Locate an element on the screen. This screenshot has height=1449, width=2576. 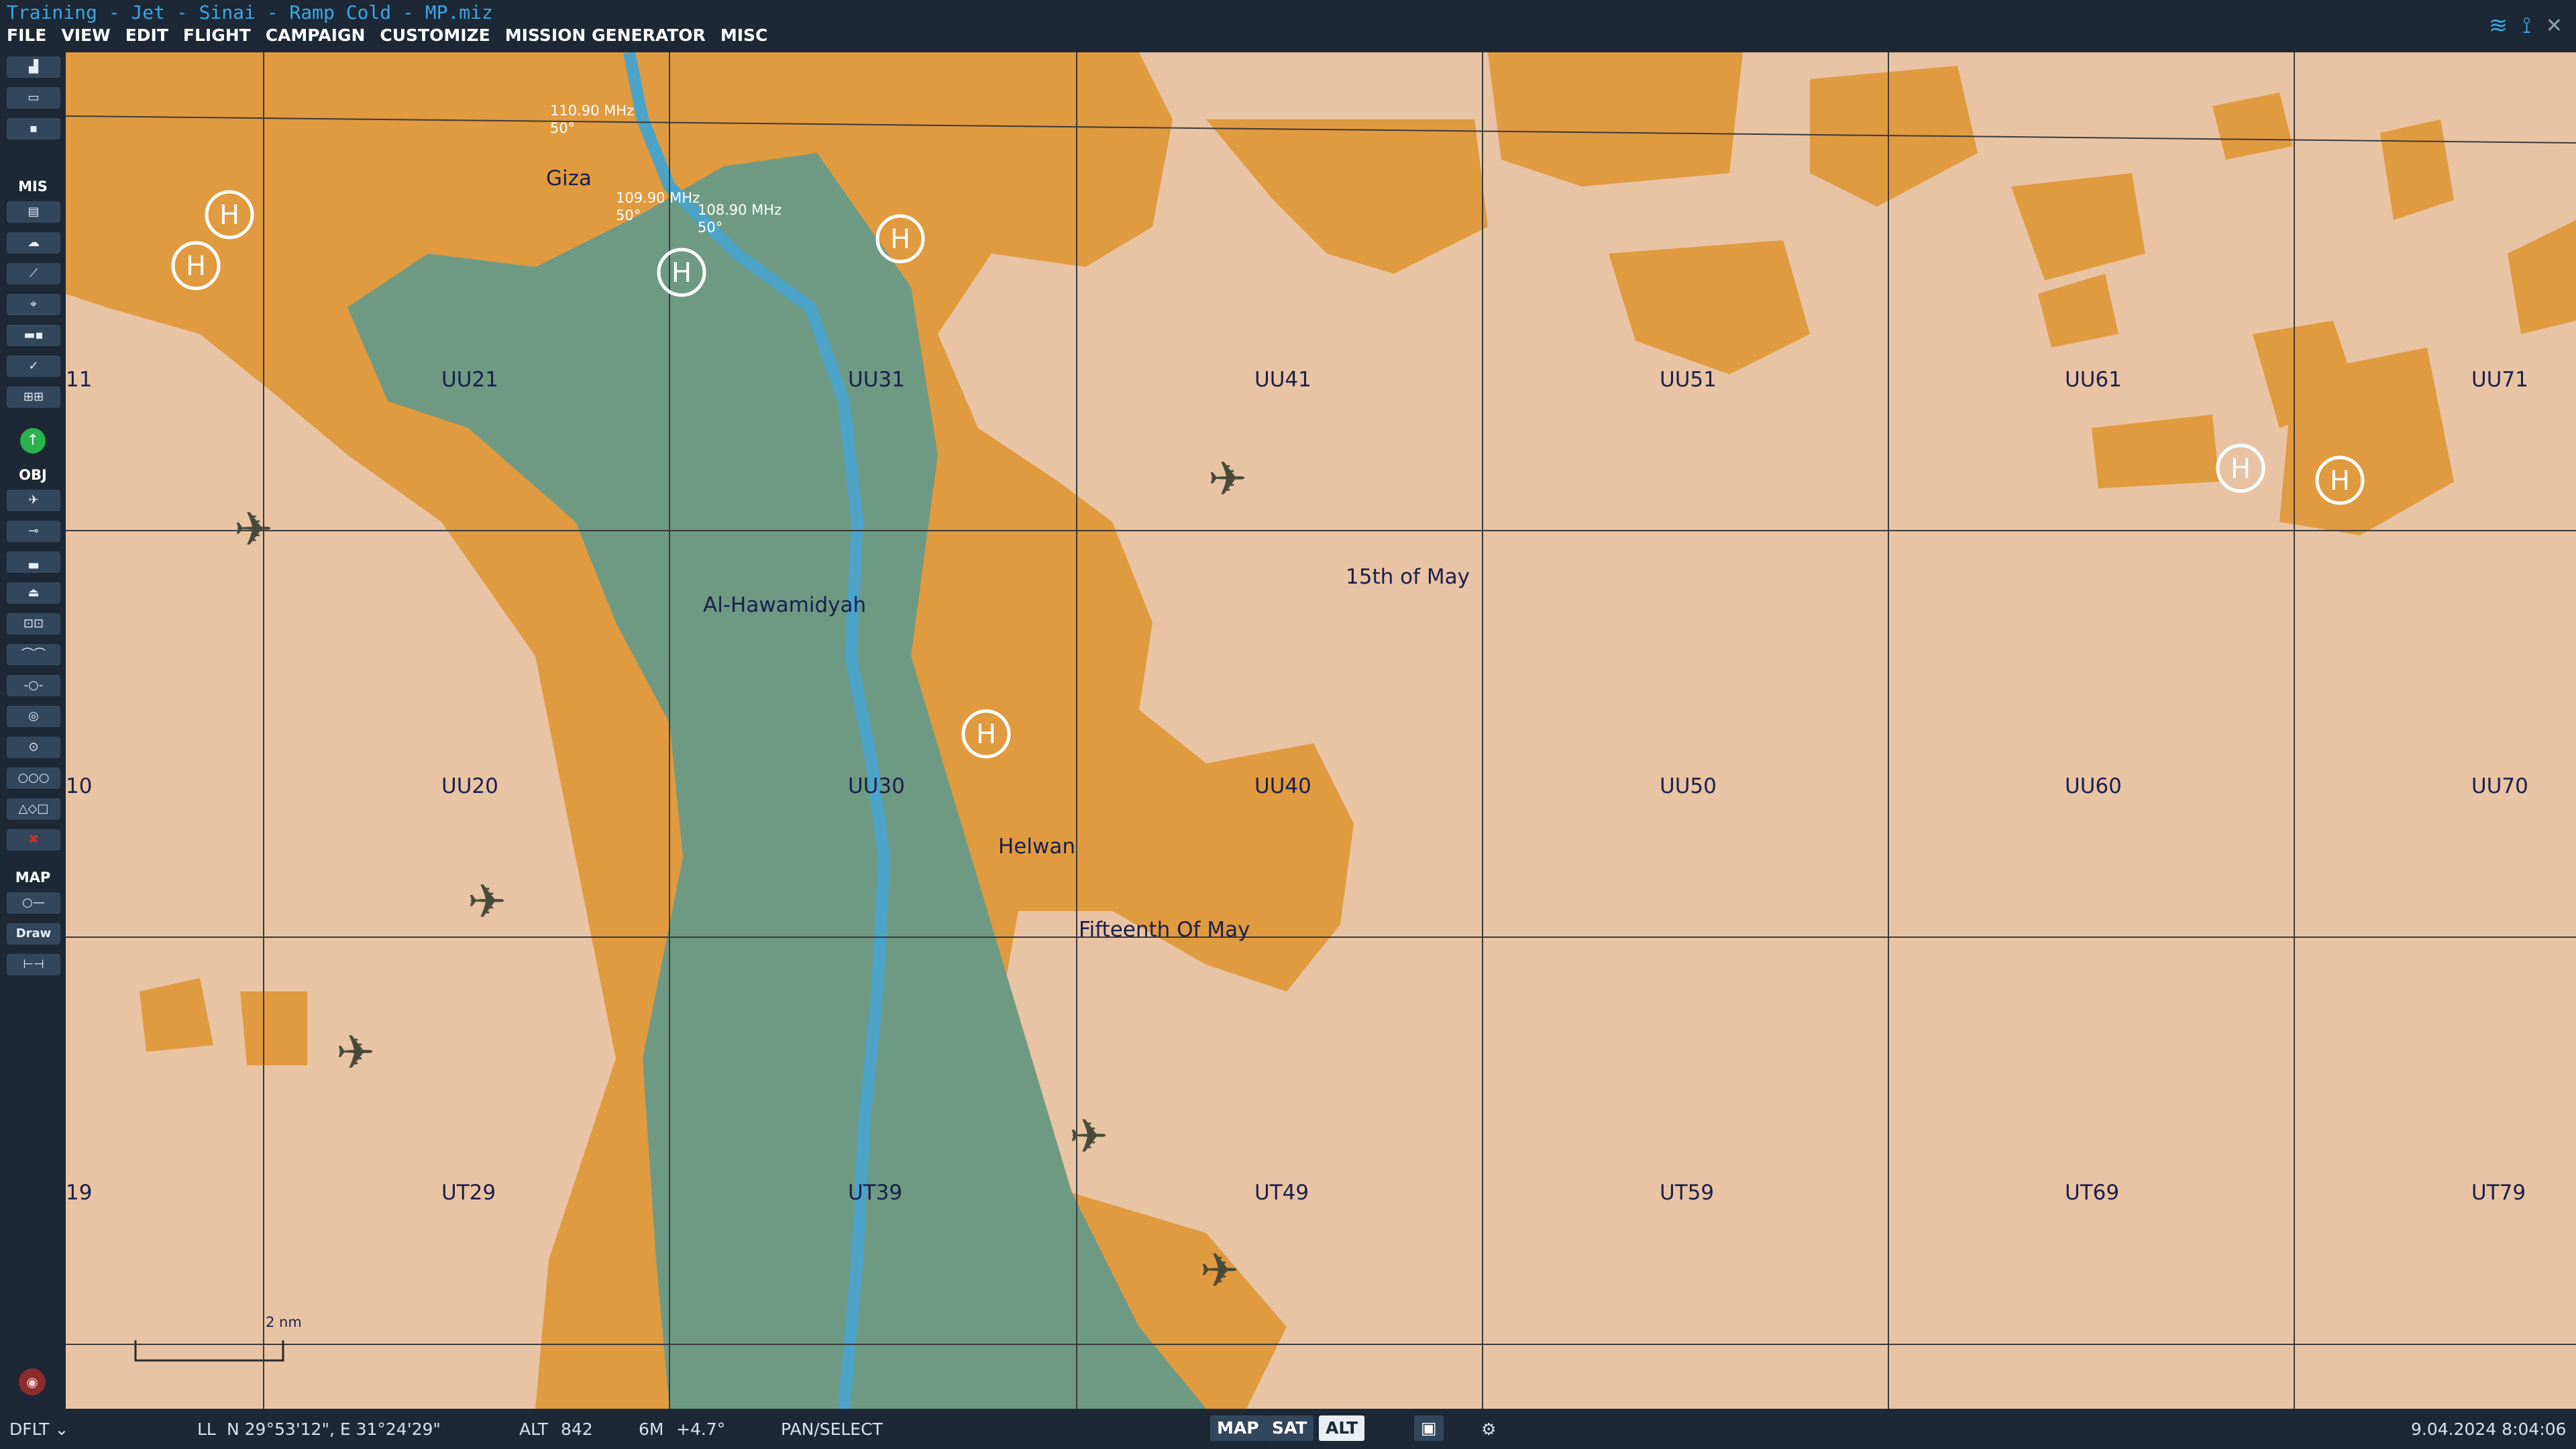
add-plane-button: ✈ is located at coordinates (33, 500).